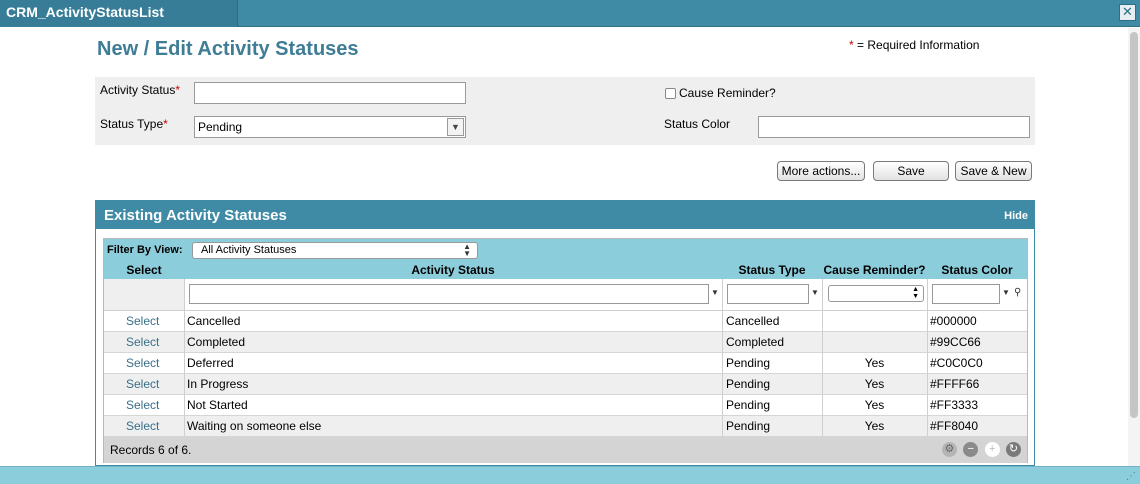 Image resolution: width=1140 pixels, height=484 pixels. Describe the element at coordinates (565, 405) in the screenshot. I see `table-row: Select Not Started Pending Yes #FF3333` at that location.